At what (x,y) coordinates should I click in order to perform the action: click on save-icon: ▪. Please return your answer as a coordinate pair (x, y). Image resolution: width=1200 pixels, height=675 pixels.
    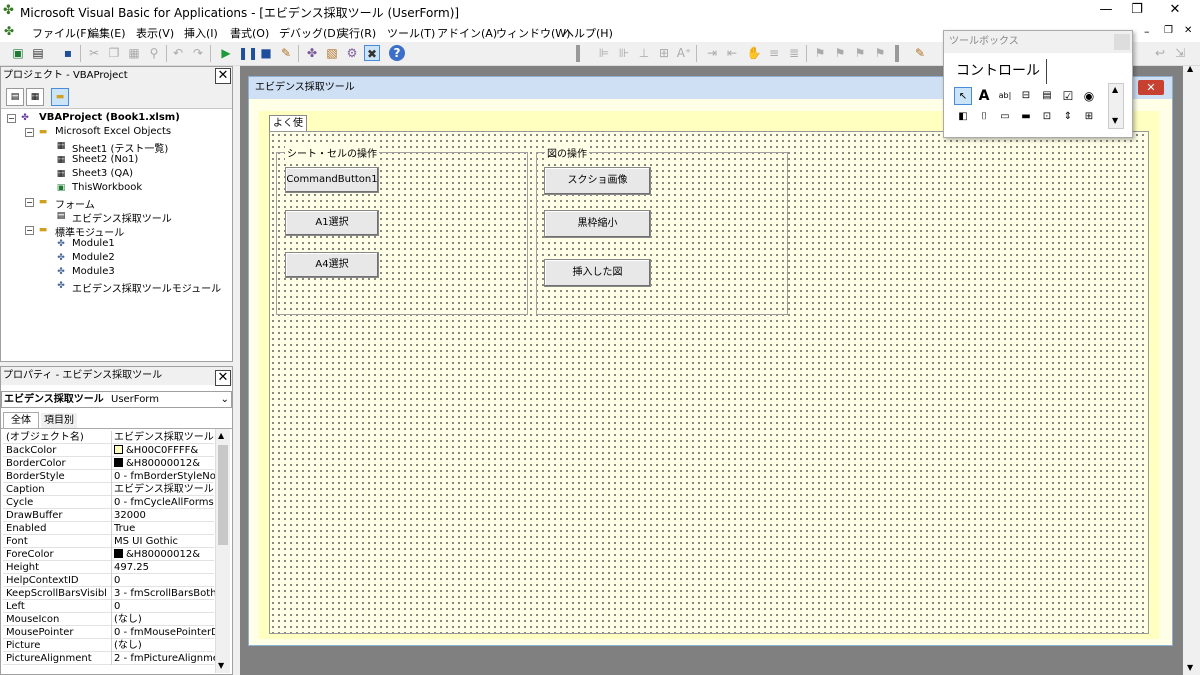
    Looking at the image, I should click on (68, 53).